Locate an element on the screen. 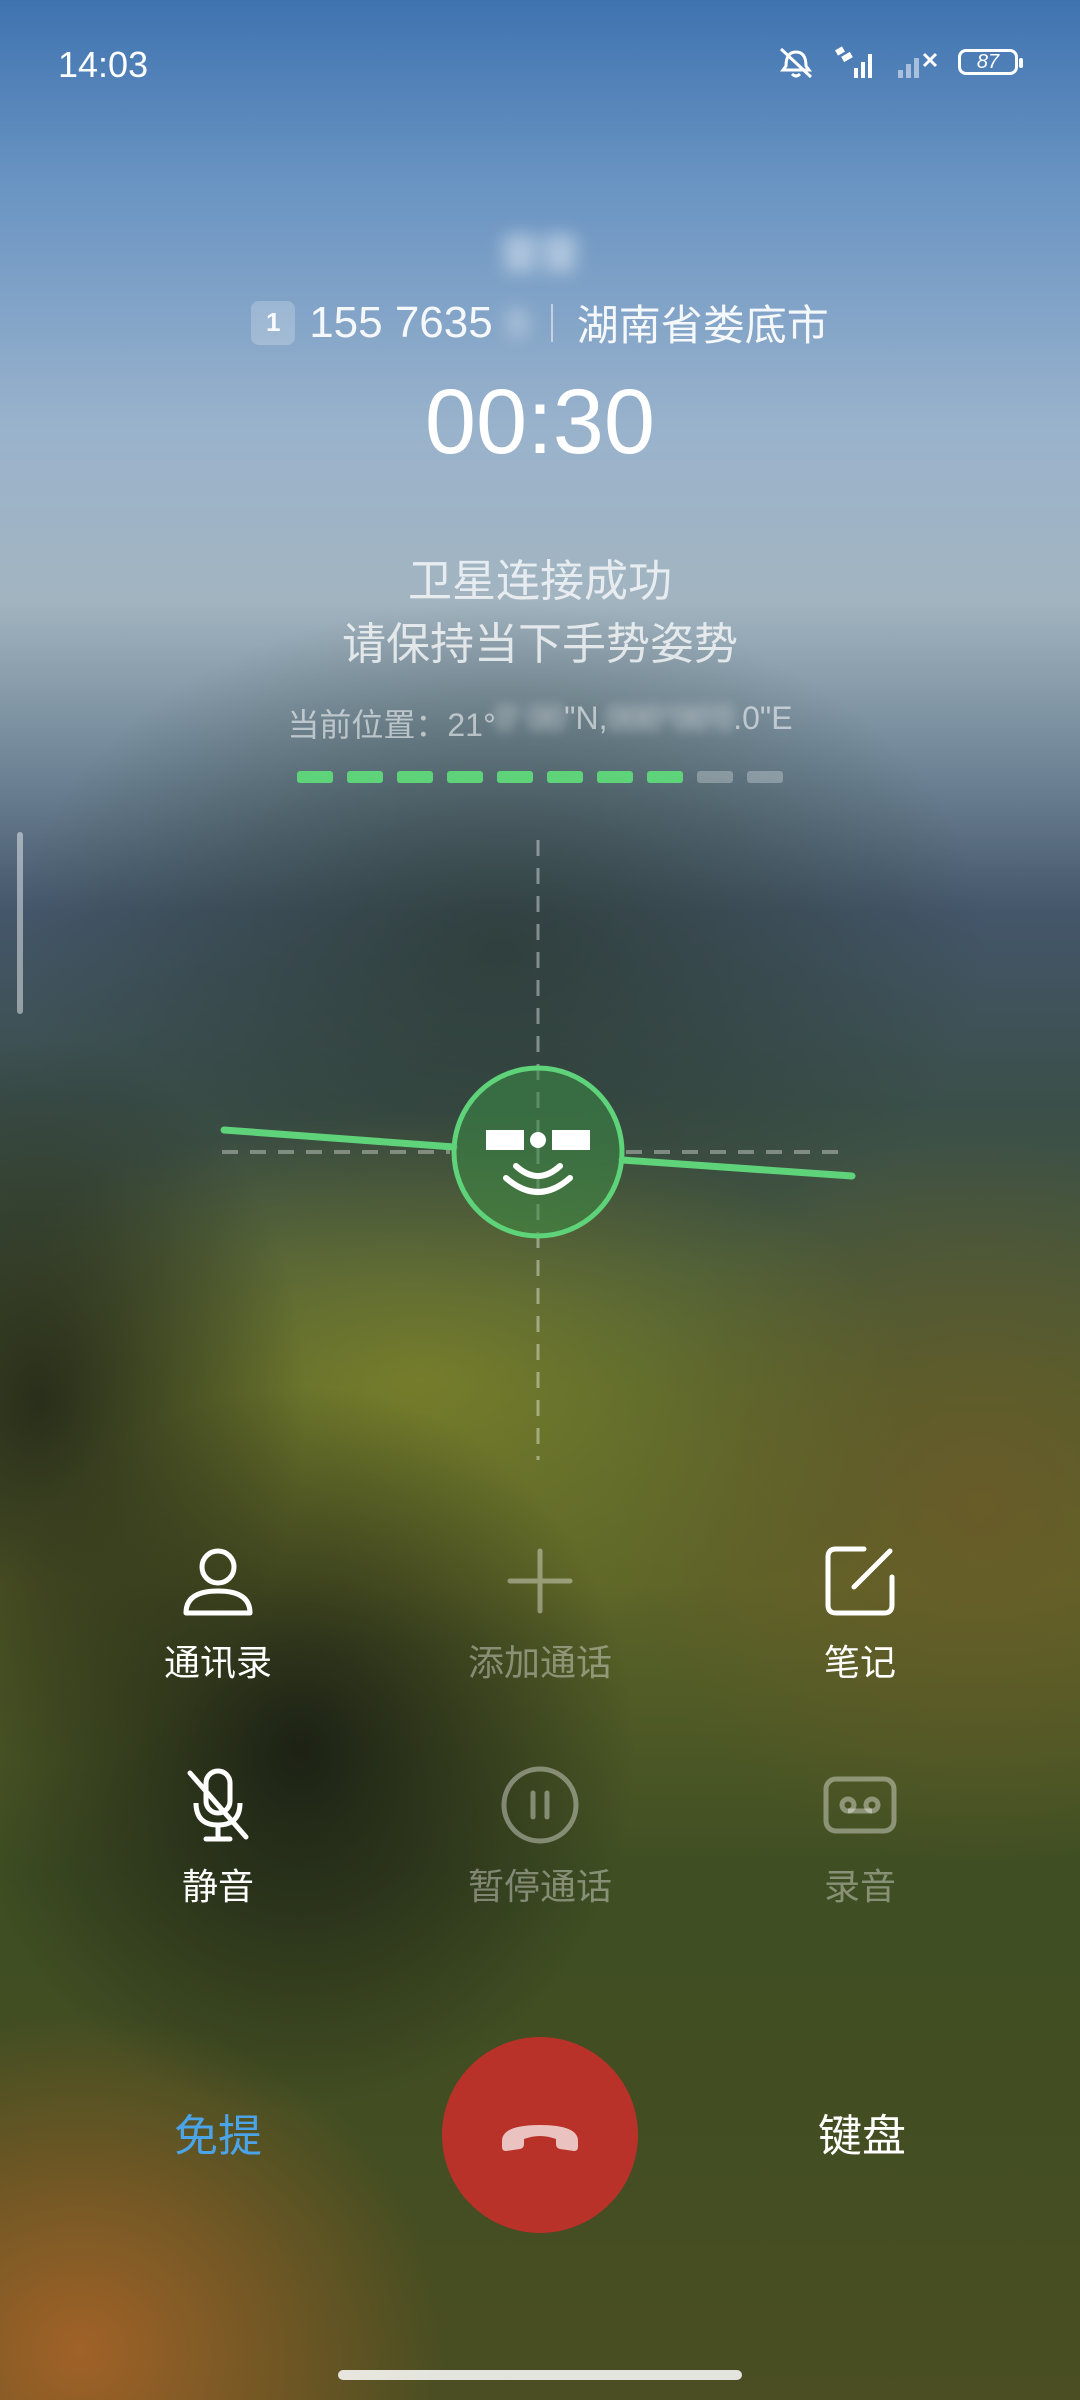  position-end: .0"E is located at coordinates (763, 718).